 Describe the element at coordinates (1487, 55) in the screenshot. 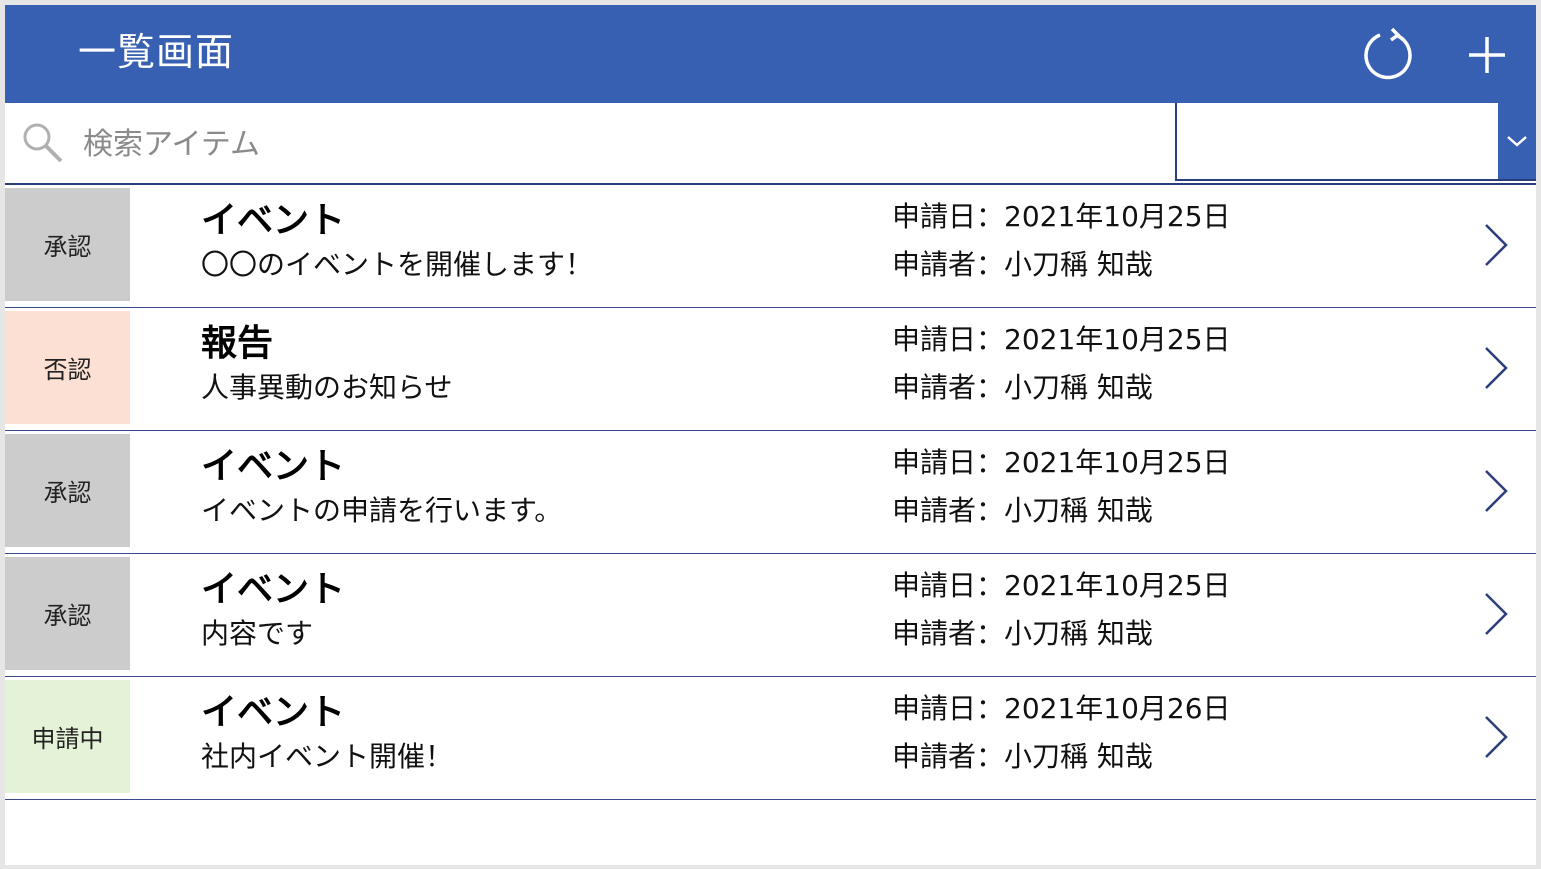

I see `add-icon` at that location.